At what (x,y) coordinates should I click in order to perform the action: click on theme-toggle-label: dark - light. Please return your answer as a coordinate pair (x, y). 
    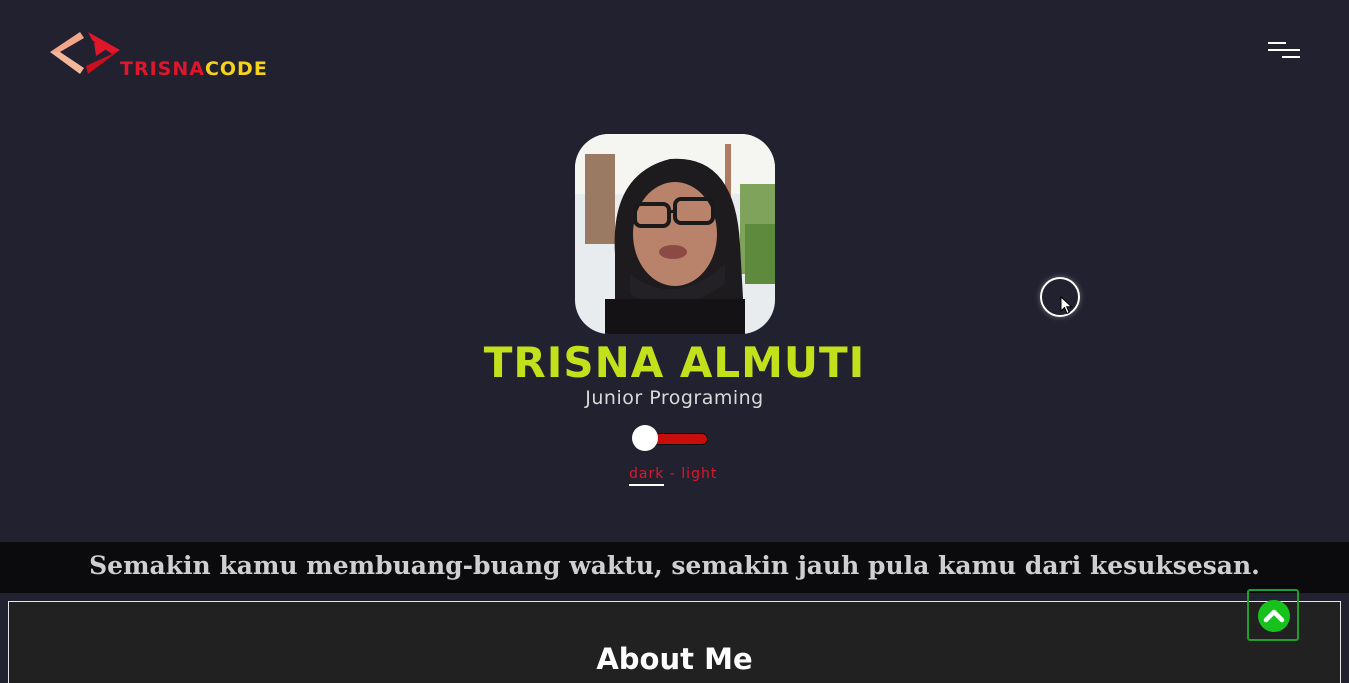
    Looking at the image, I should click on (673, 476).